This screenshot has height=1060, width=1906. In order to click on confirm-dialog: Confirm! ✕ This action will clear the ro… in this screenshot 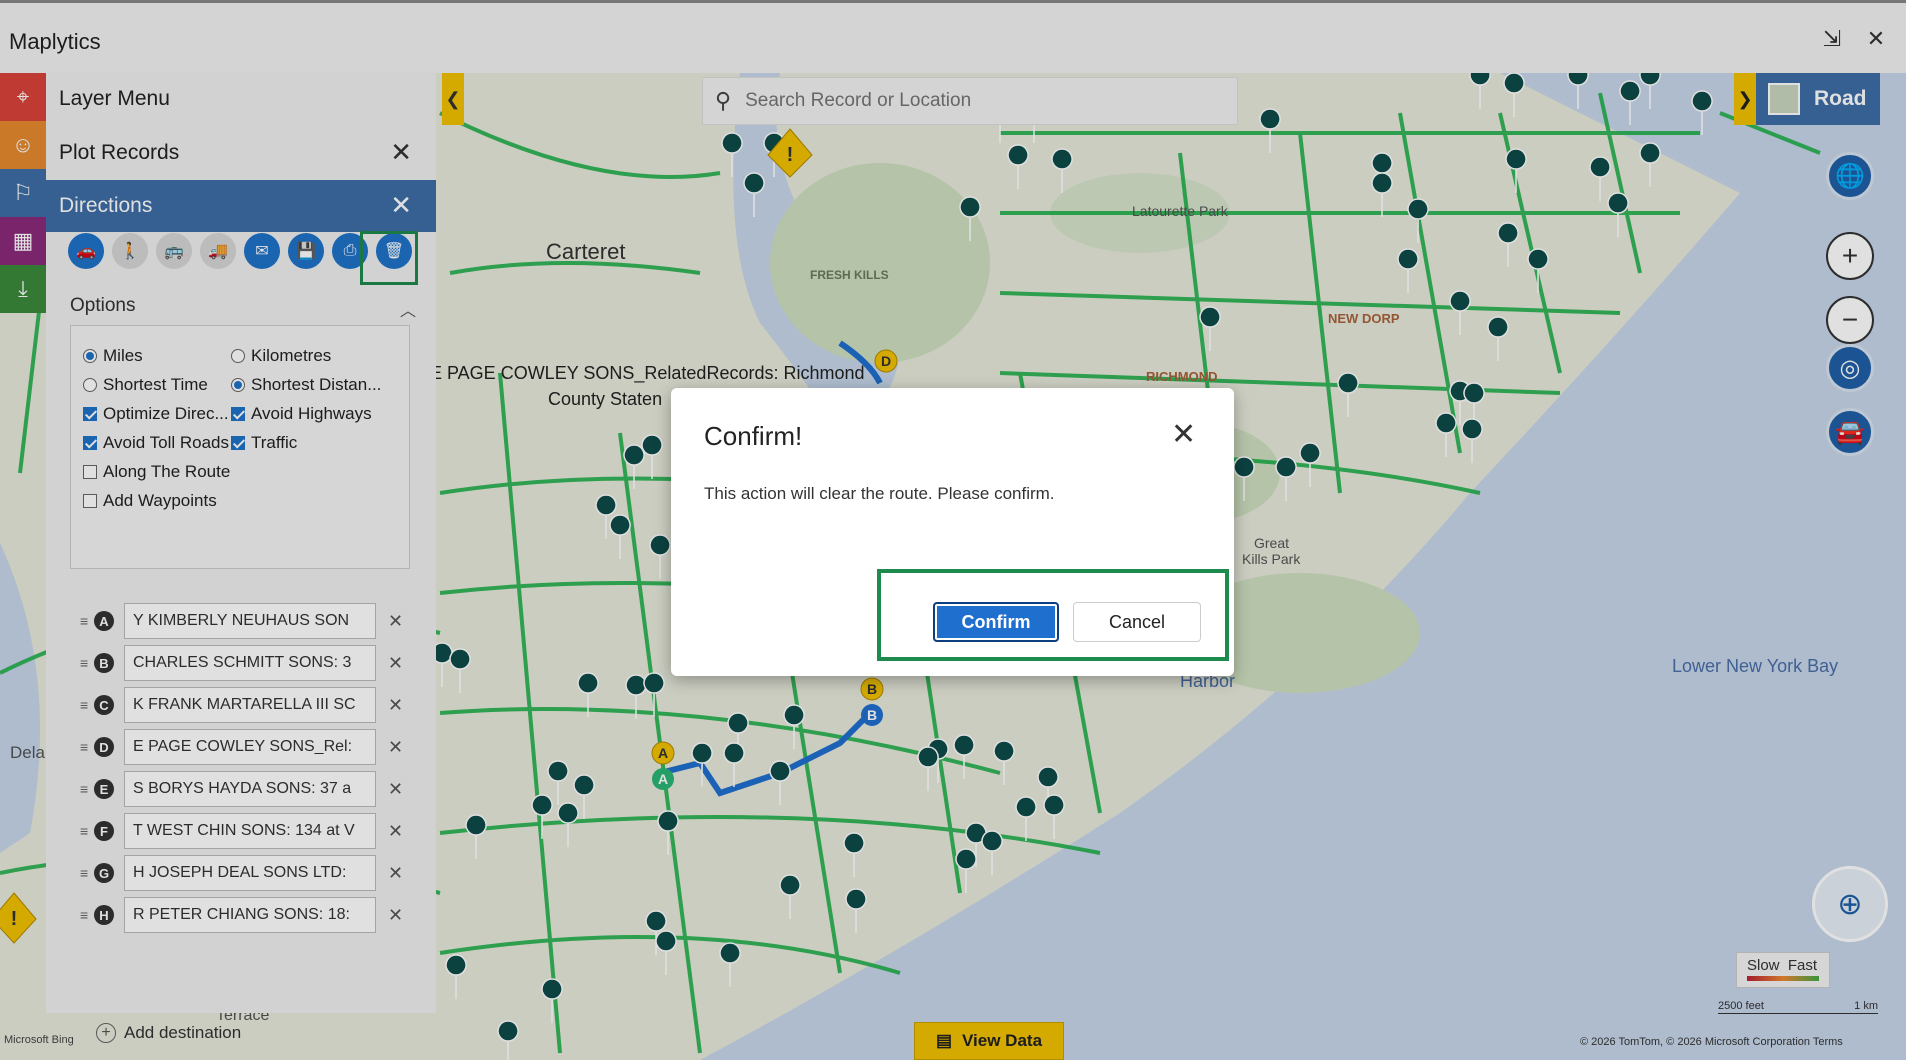, I will do `click(952, 532)`.